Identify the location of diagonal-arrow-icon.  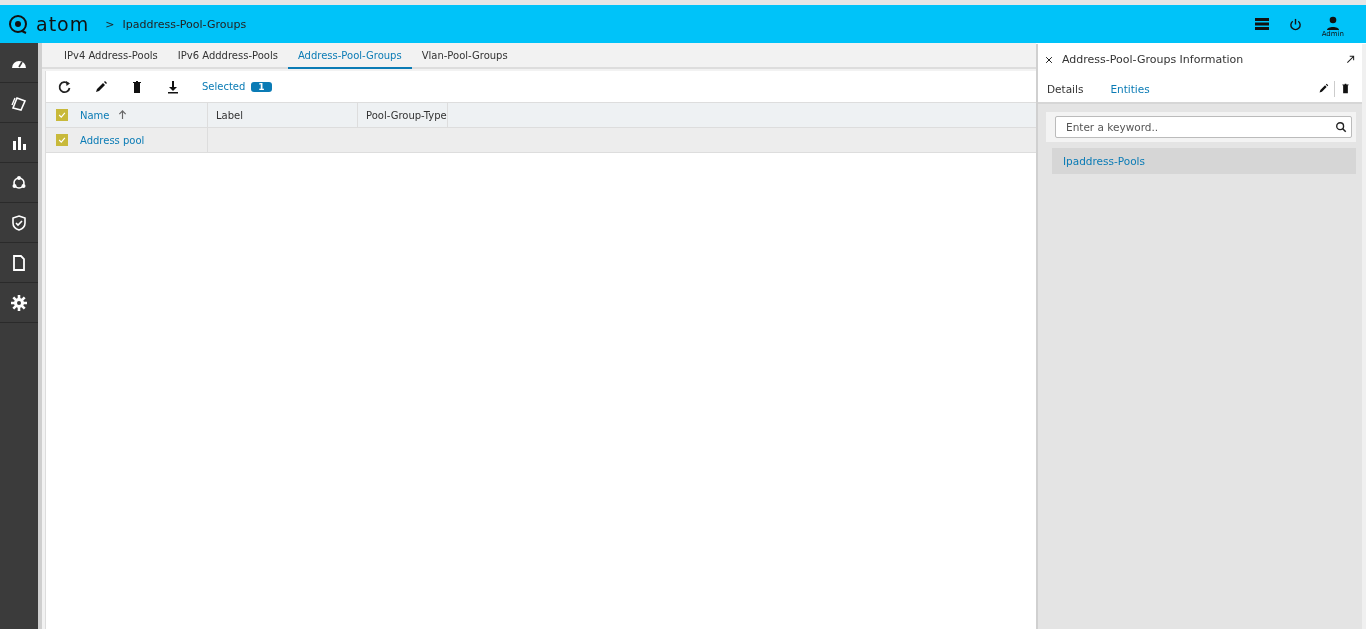
(1350, 59).